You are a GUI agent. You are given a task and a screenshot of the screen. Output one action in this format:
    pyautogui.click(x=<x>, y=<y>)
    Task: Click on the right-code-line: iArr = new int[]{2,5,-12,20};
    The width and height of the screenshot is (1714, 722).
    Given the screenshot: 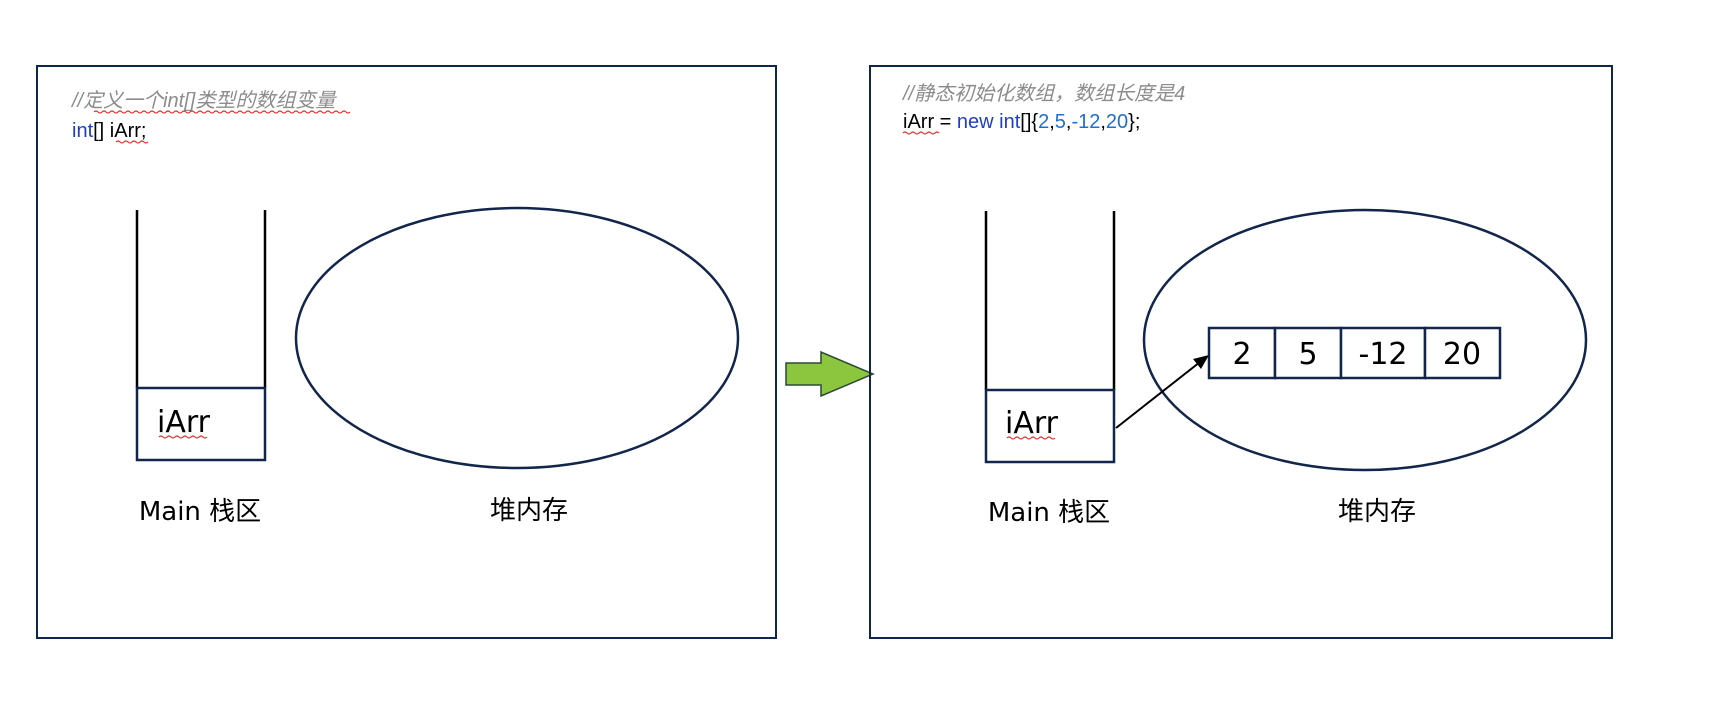 What is the action you would take?
    pyautogui.click(x=1021, y=122)
    